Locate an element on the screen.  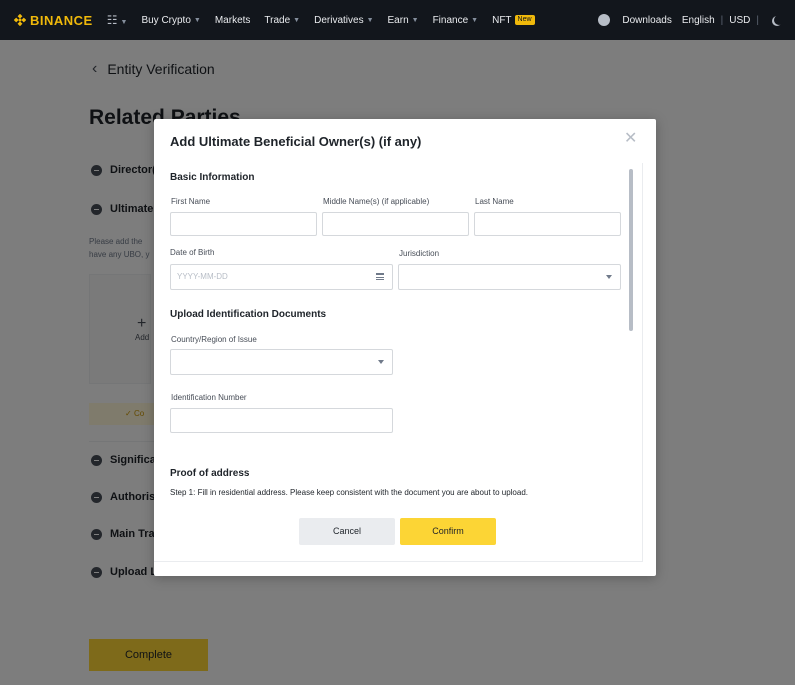
upload-docs-heading: Upload Identification Documents is located at coordinates (248, 314).